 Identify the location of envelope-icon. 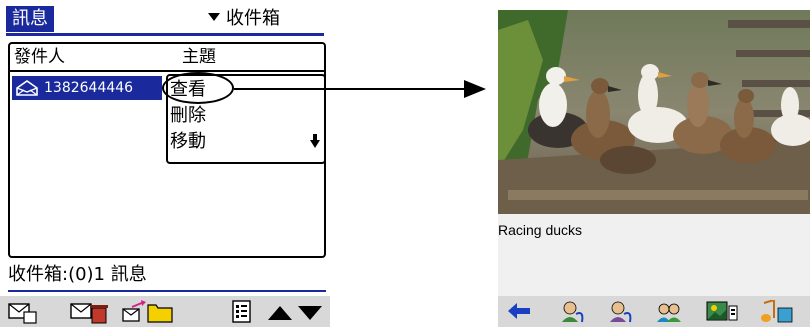
(27, 88).